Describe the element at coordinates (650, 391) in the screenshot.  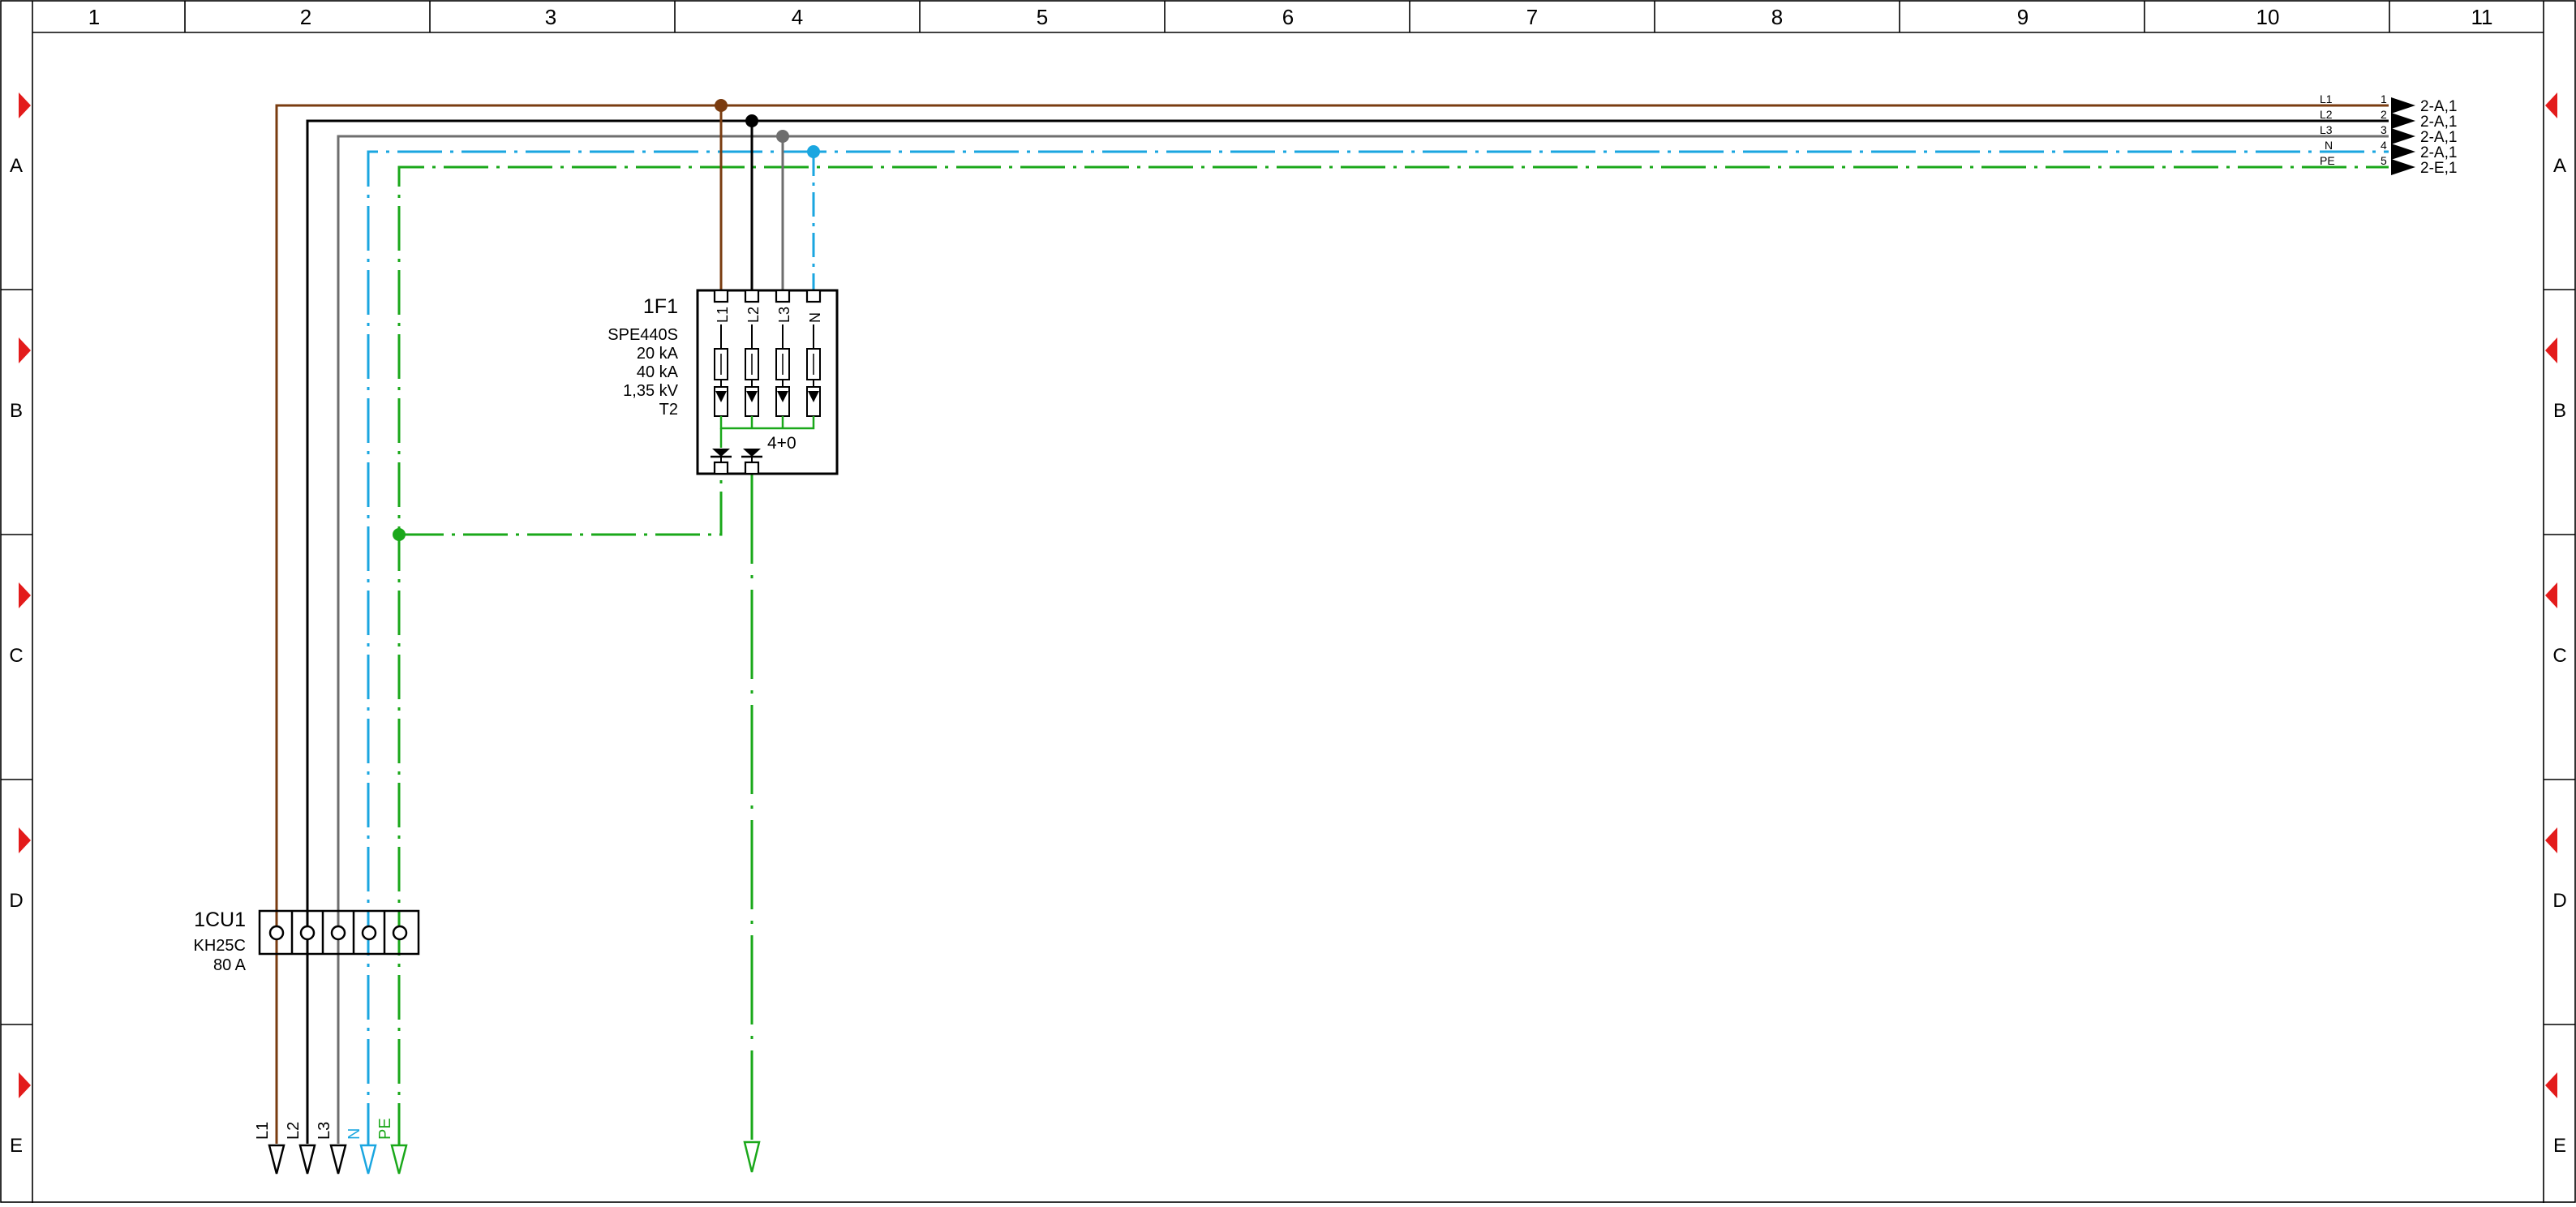
I see `surge-protector-spec: 1,35 kV` at that location.